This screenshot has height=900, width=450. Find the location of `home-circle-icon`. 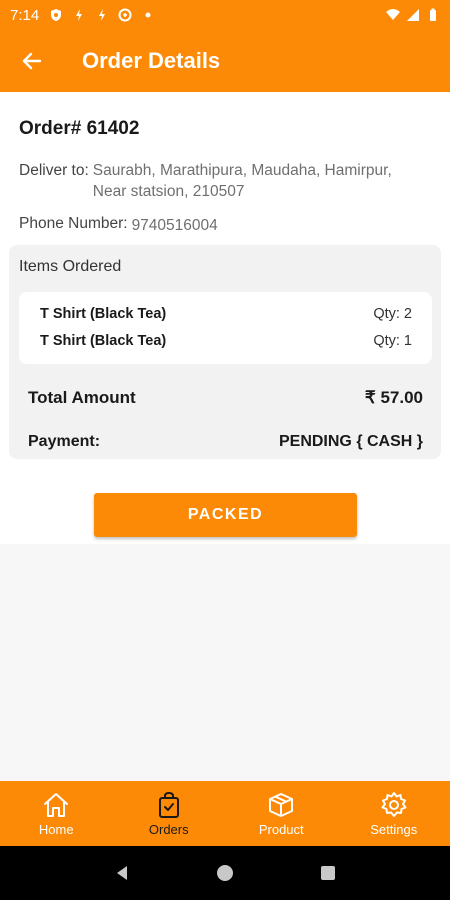

home-circle-icon is located at coordinates (225, 873).